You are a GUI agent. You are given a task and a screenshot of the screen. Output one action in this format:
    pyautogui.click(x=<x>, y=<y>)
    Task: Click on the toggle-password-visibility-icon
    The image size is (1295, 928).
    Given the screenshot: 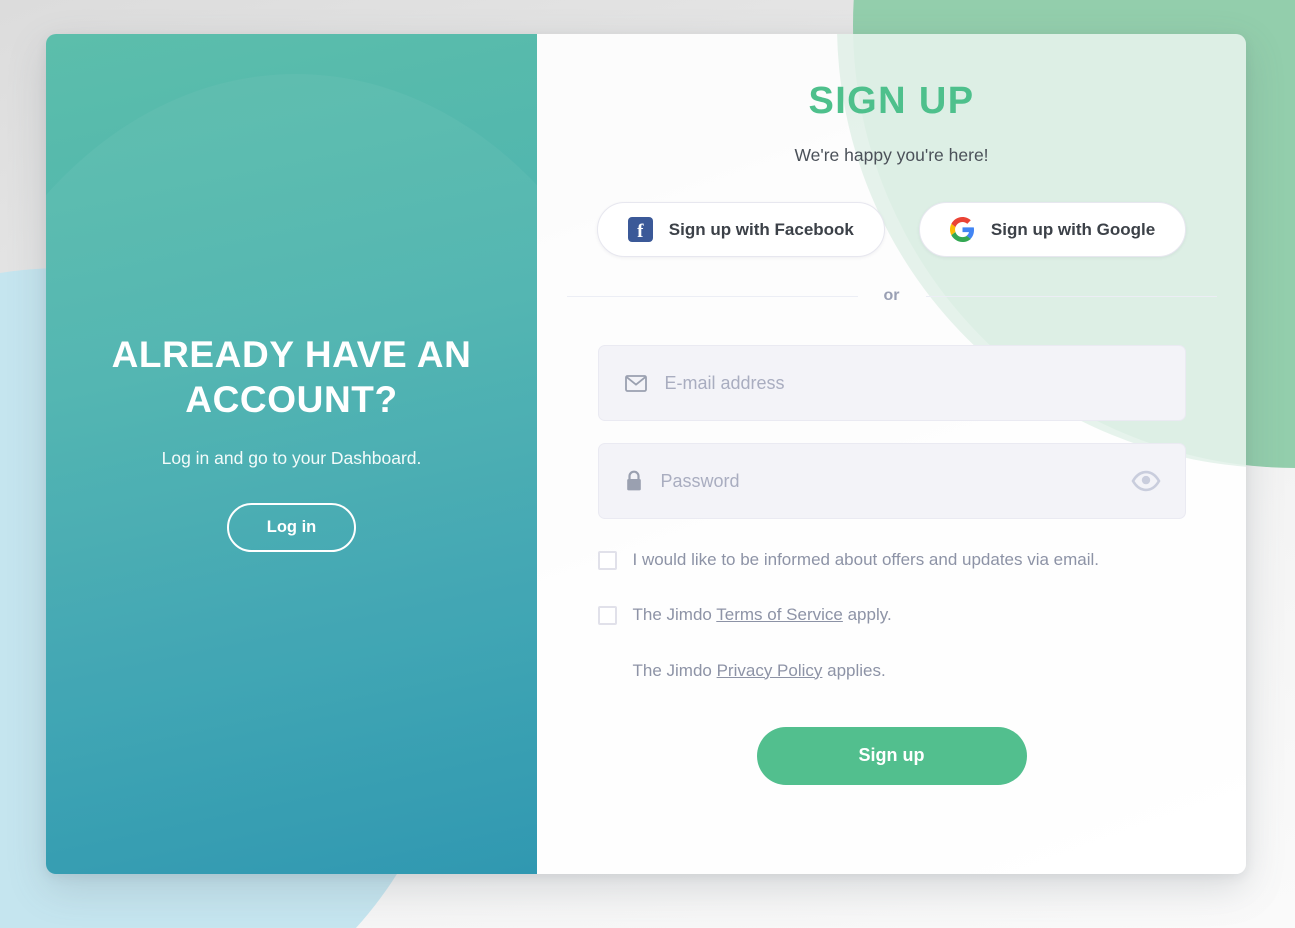 What is the action you would take?
    pyautogui.click(x=1145, y=481)
    